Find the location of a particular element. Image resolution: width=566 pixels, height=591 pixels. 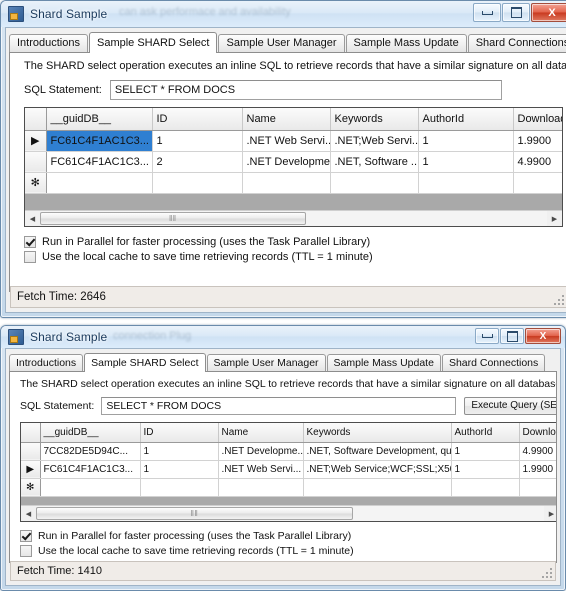

window-1-controls: X is located at coordinates (519, 12).